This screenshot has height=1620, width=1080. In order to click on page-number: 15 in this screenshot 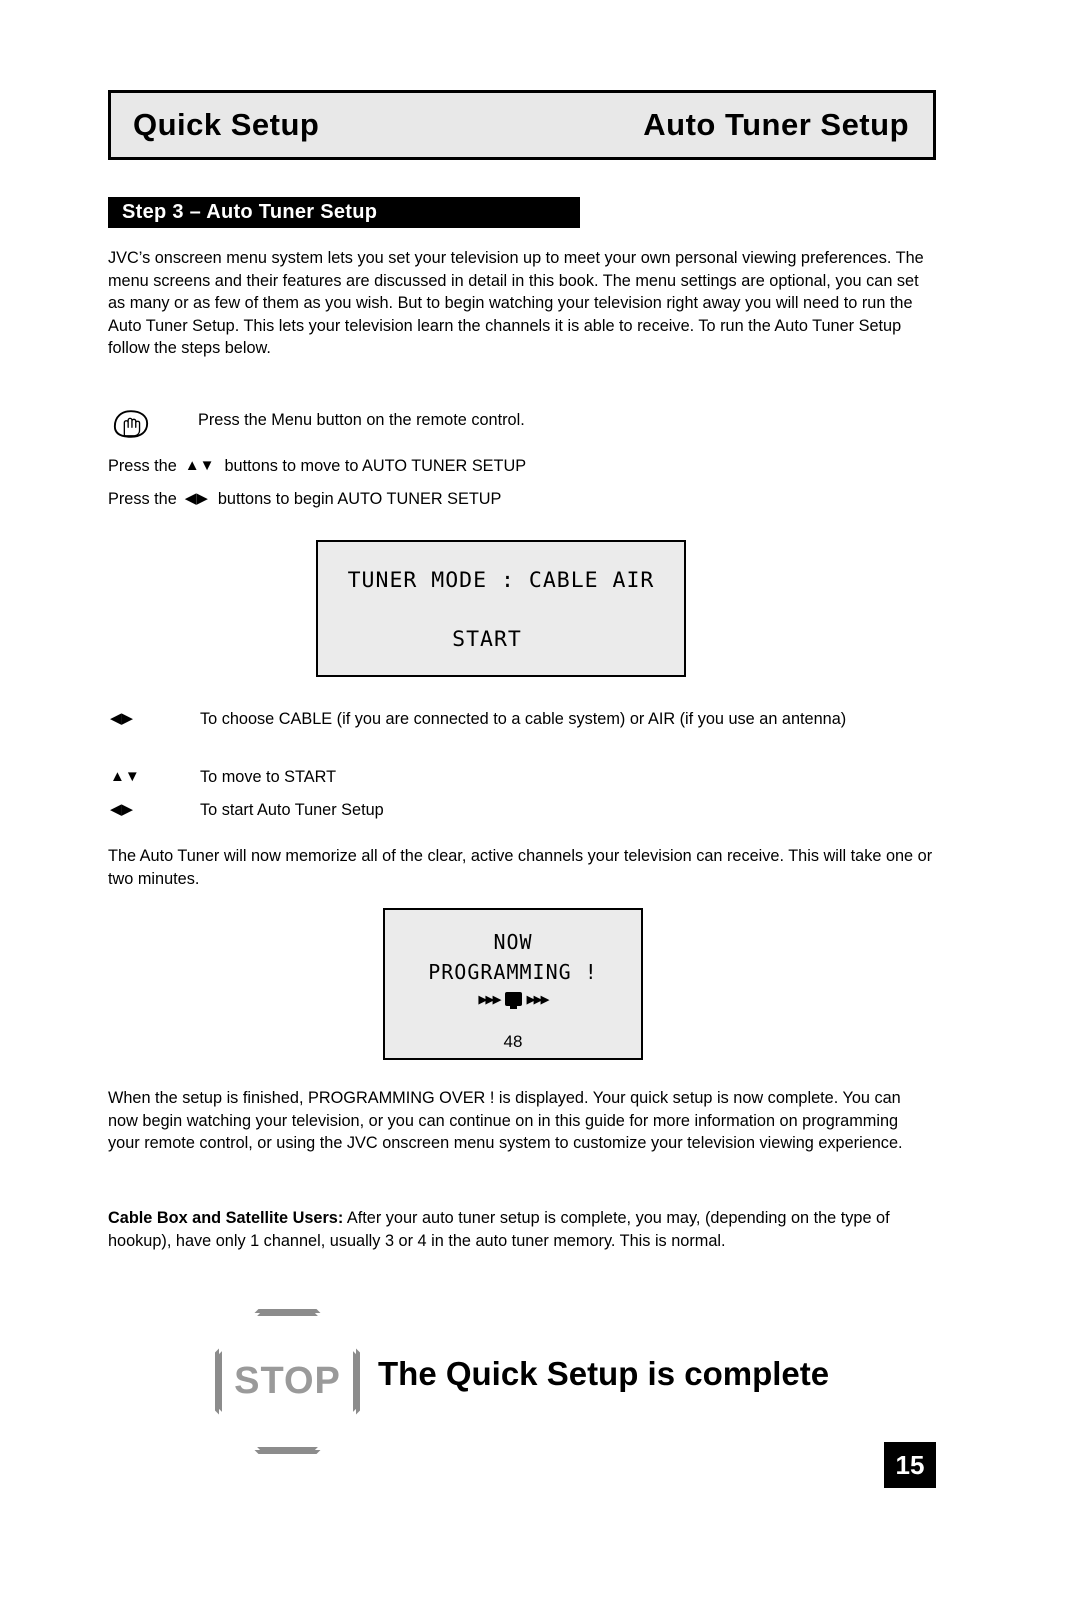, I will do `click(910, 1465)`.